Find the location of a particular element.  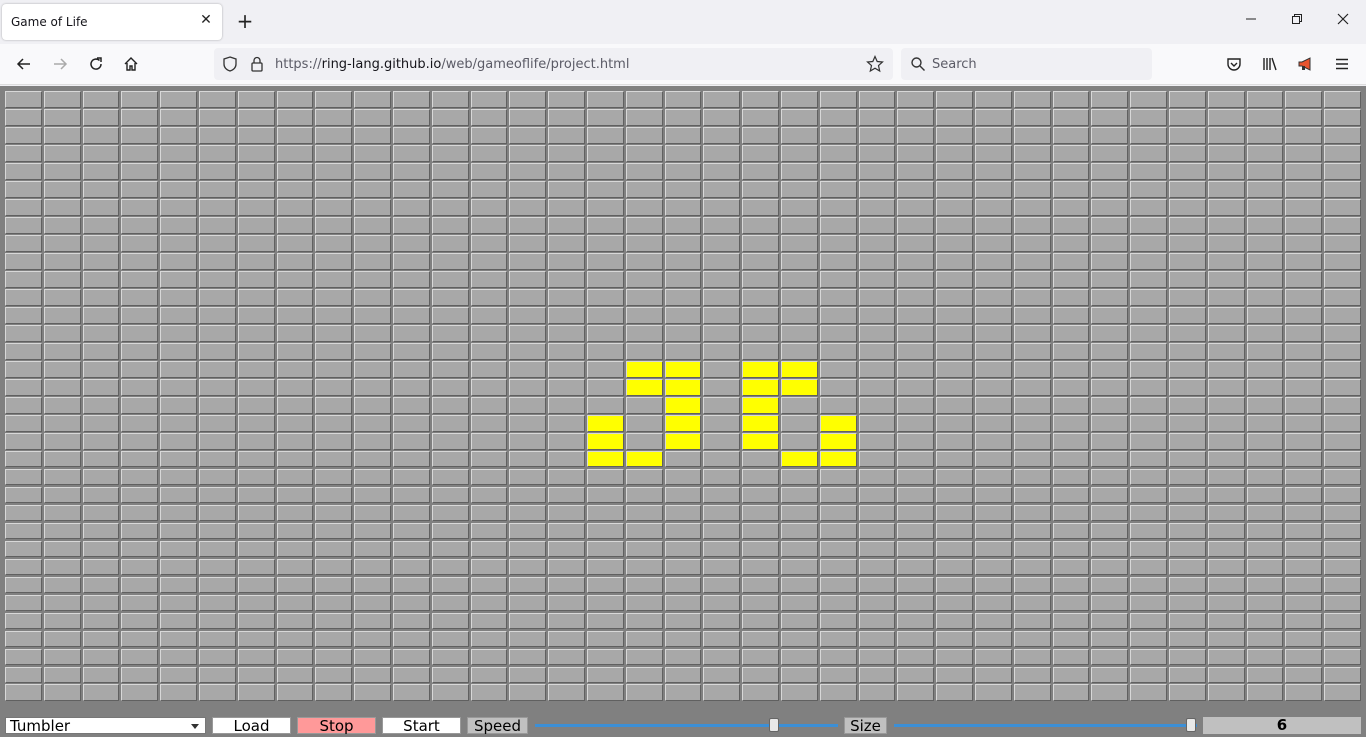

reload-icon is located at coordinates (96, 64).